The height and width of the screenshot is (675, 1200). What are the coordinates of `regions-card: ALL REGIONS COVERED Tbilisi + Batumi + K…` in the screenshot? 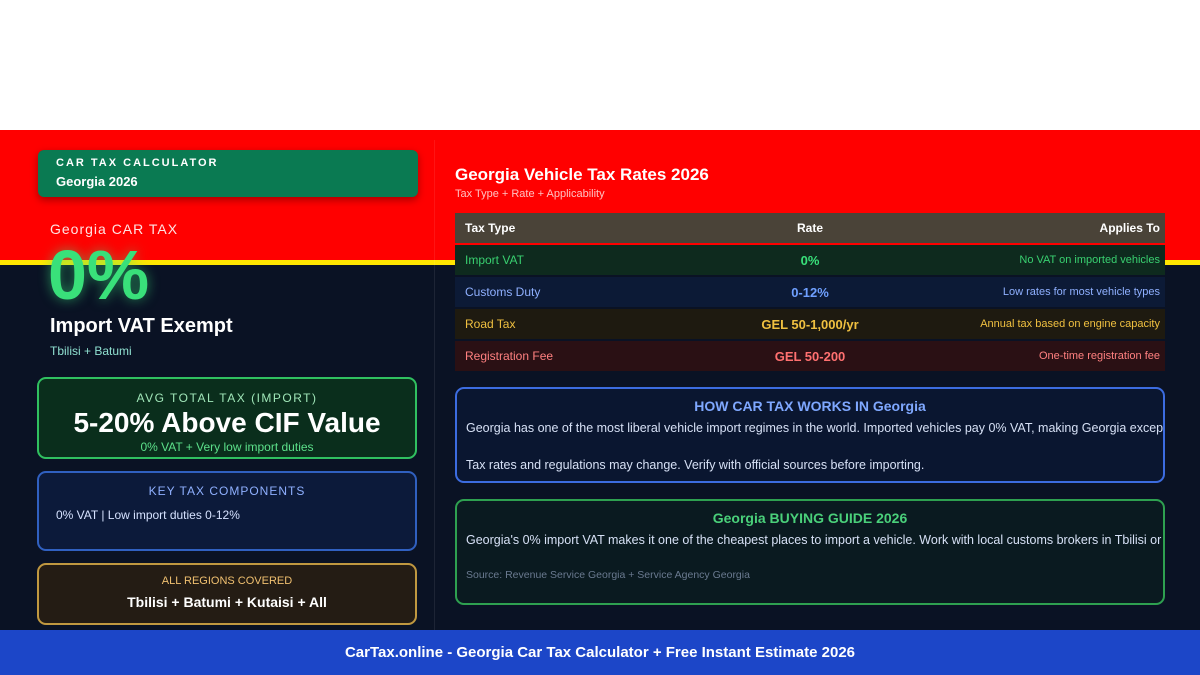 It's located at (227, 594).